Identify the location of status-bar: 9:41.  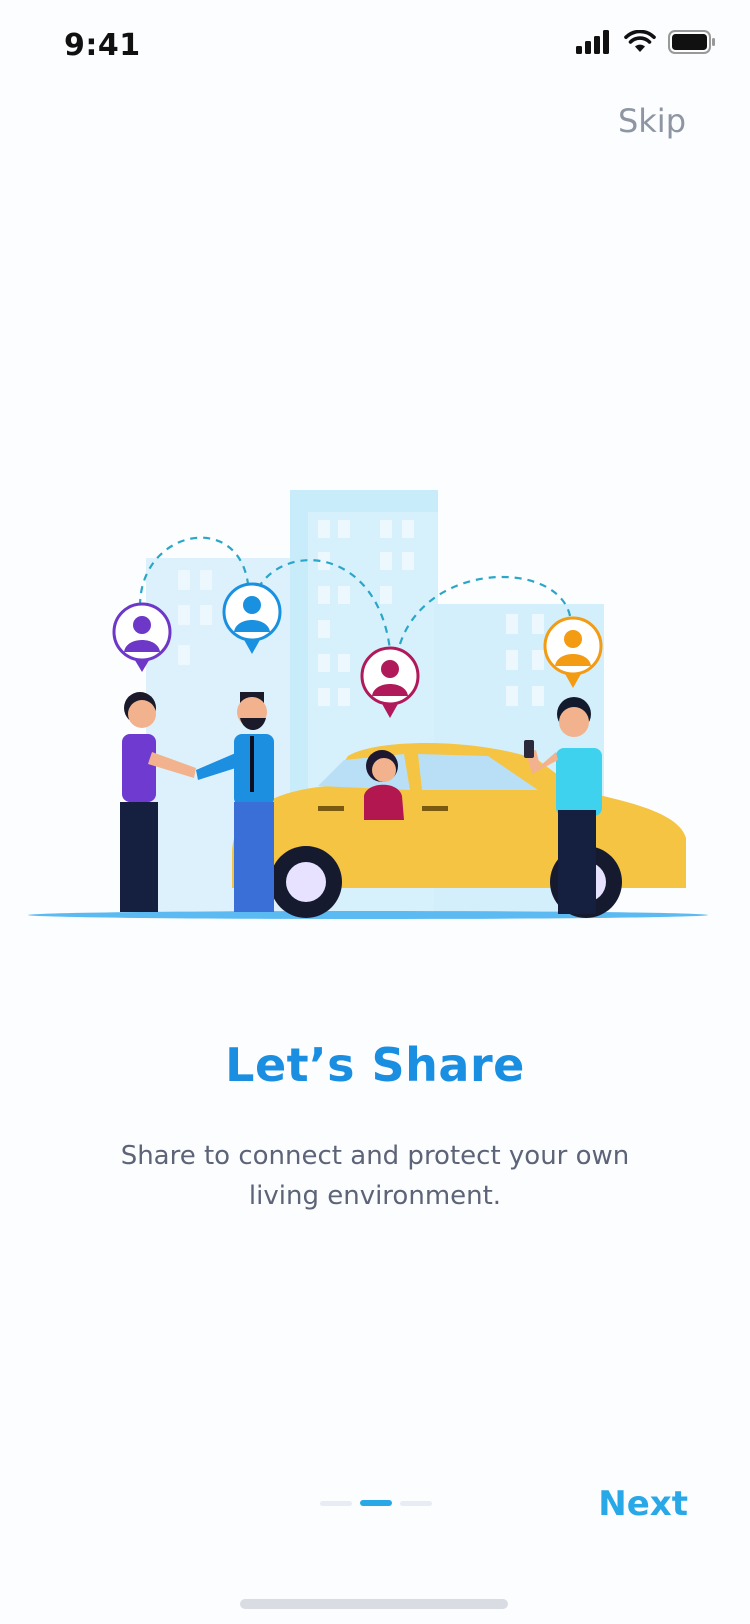
(375, 45).